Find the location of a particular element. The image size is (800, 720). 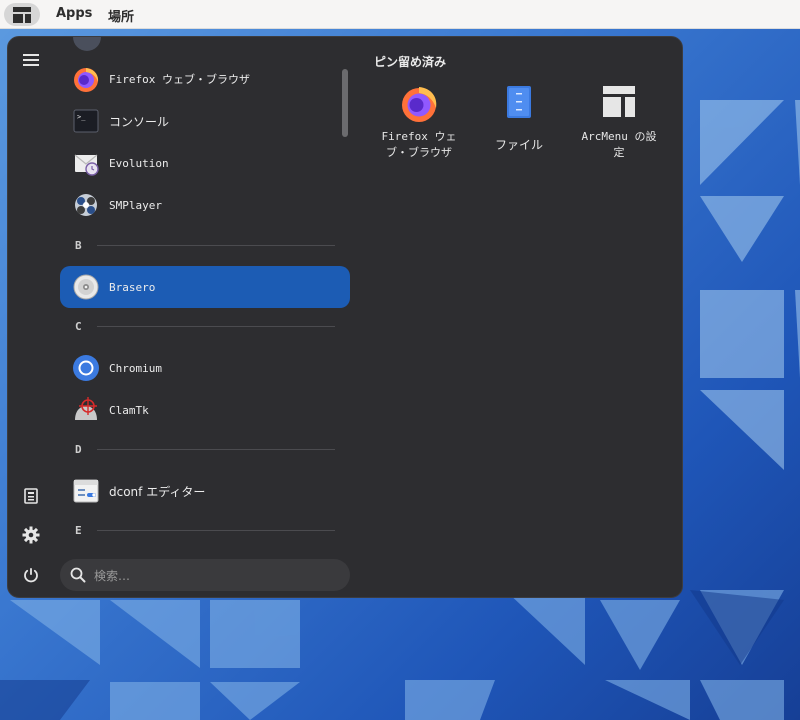

brasero-disc-icon is located at coordinates (86, 287).